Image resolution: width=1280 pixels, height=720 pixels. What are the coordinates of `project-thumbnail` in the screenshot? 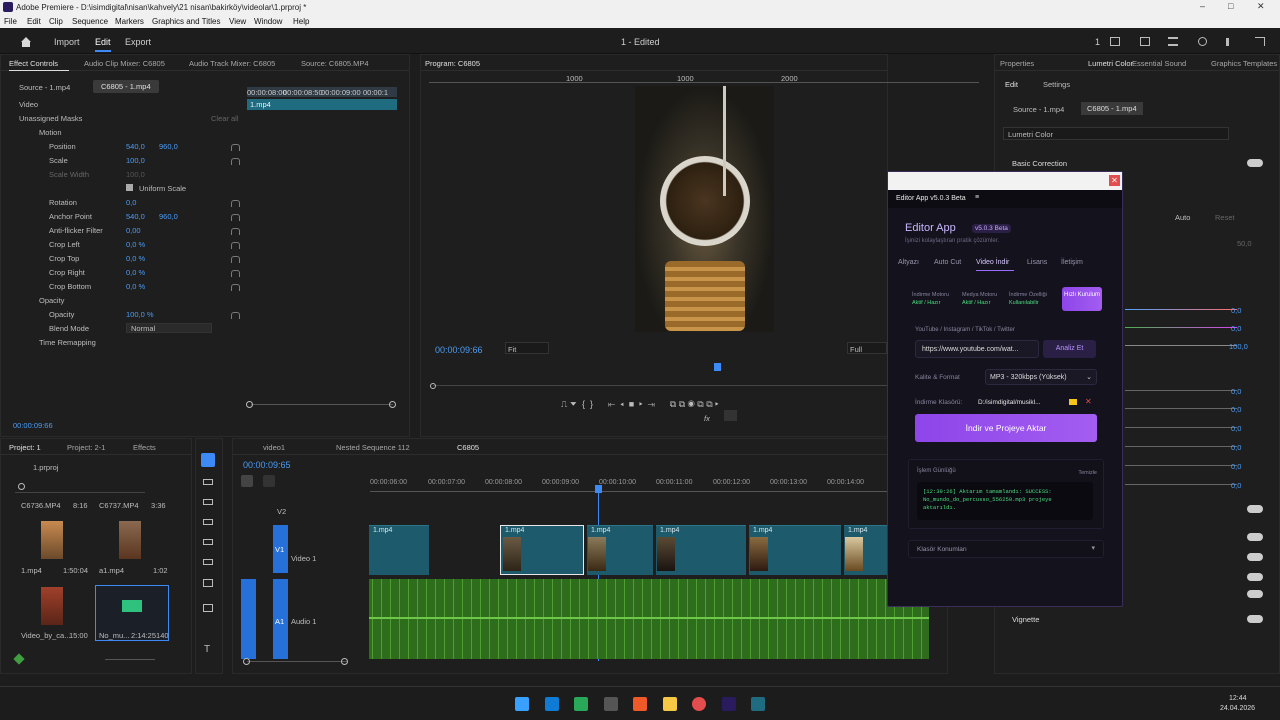 It's located at (52, 606).